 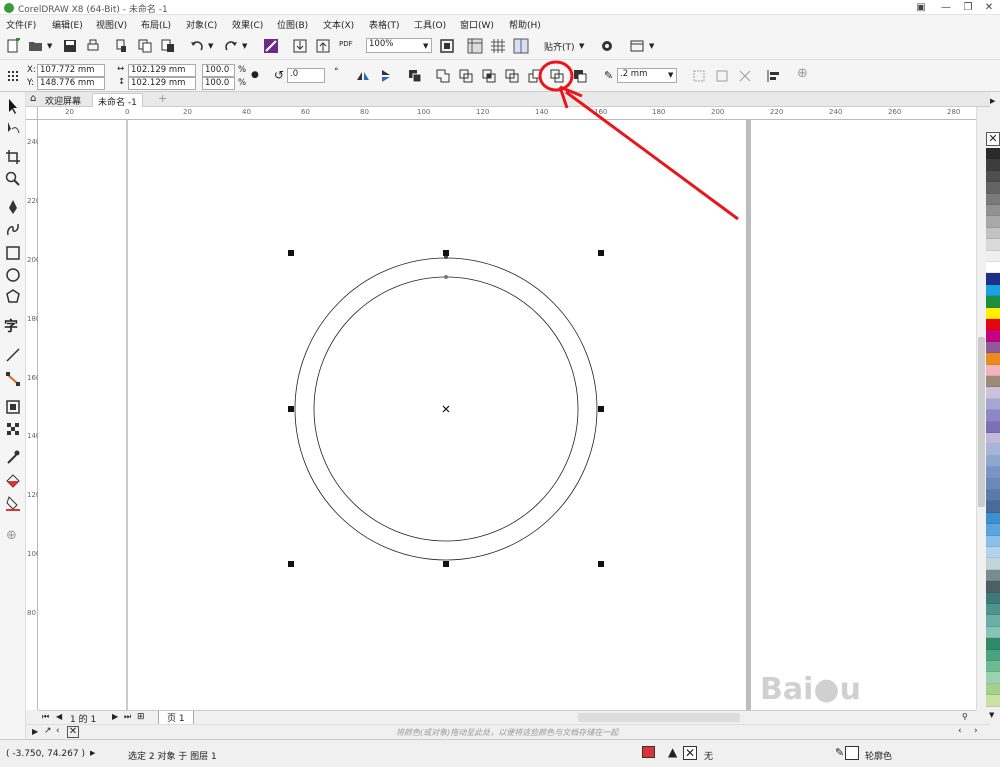 What do you see at coordinates (13, 327) in the screenshot?
I see `text-tool-icon: 字` at bounding box center [13, 327].